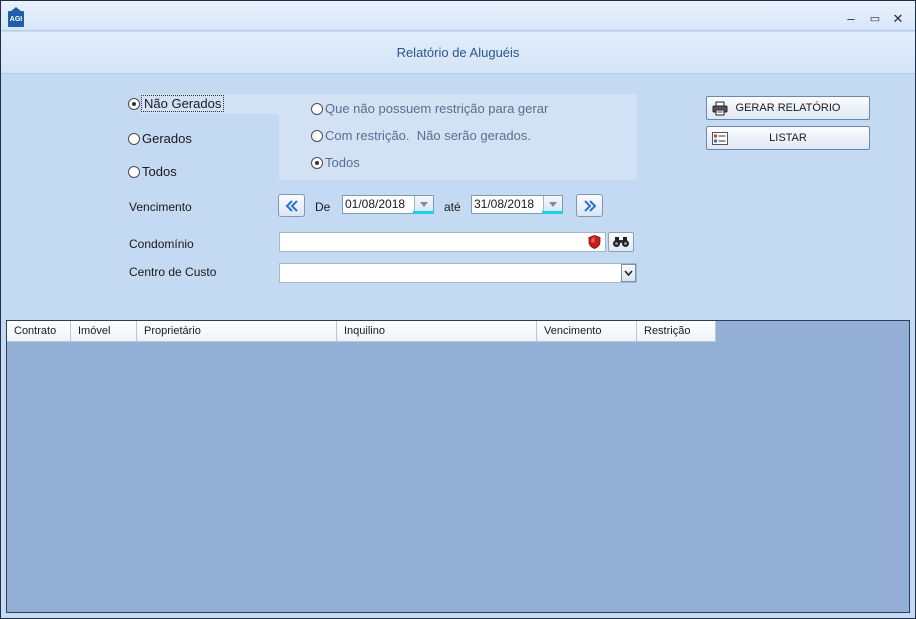 This screenshot has width=916, height=619. What do you see at coordinates (437, 331) in the screenshot?
I see `column-header-inquilino: Inquilino` at bounding box center [437, 331].